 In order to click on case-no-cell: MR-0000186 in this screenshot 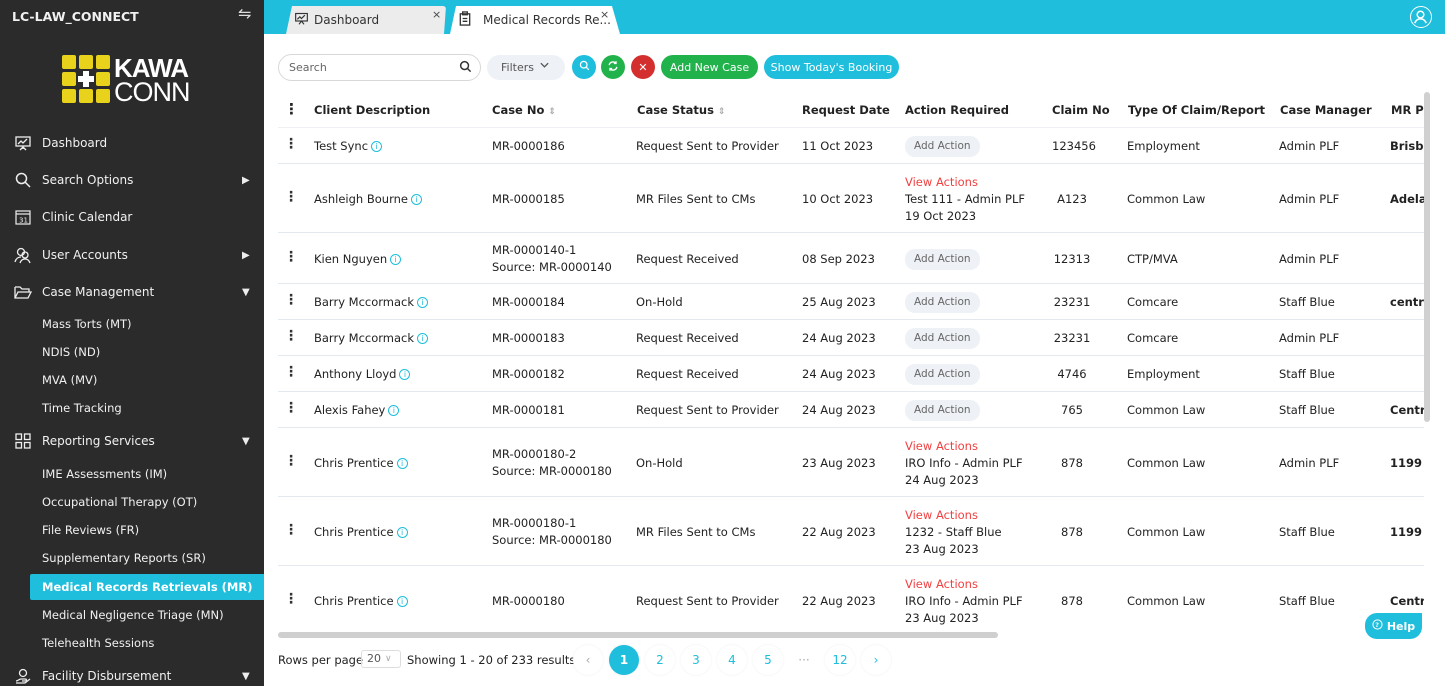, I will do `click(528, 146)`.